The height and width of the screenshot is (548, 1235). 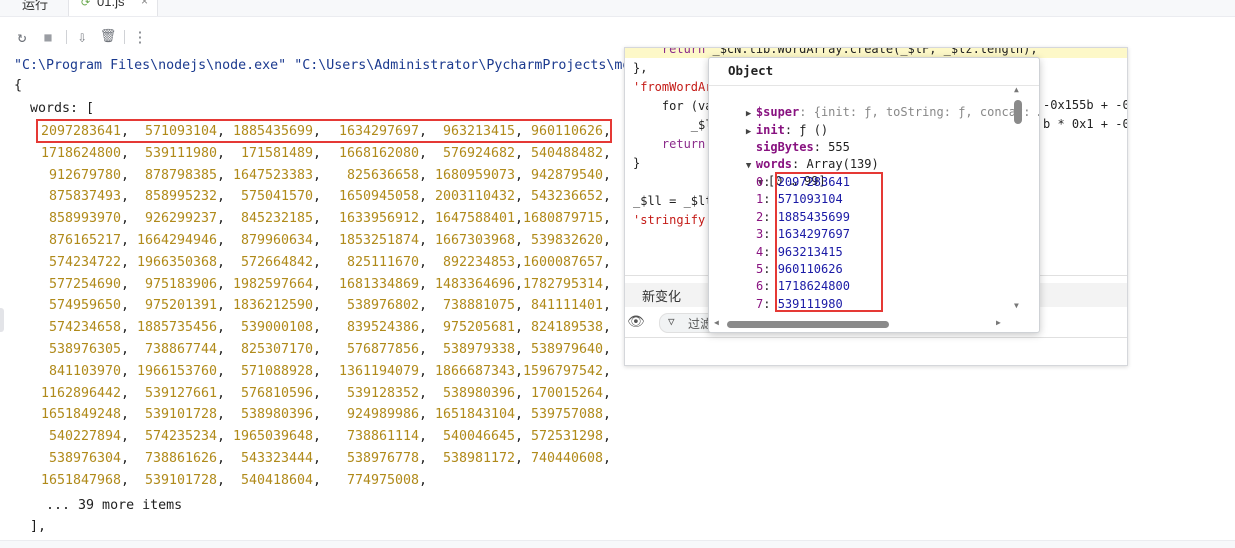 What do you see at coordinates (382, 306) in the screenshot?
I see `array-value: 538976802` at bounding box center [382, 306].